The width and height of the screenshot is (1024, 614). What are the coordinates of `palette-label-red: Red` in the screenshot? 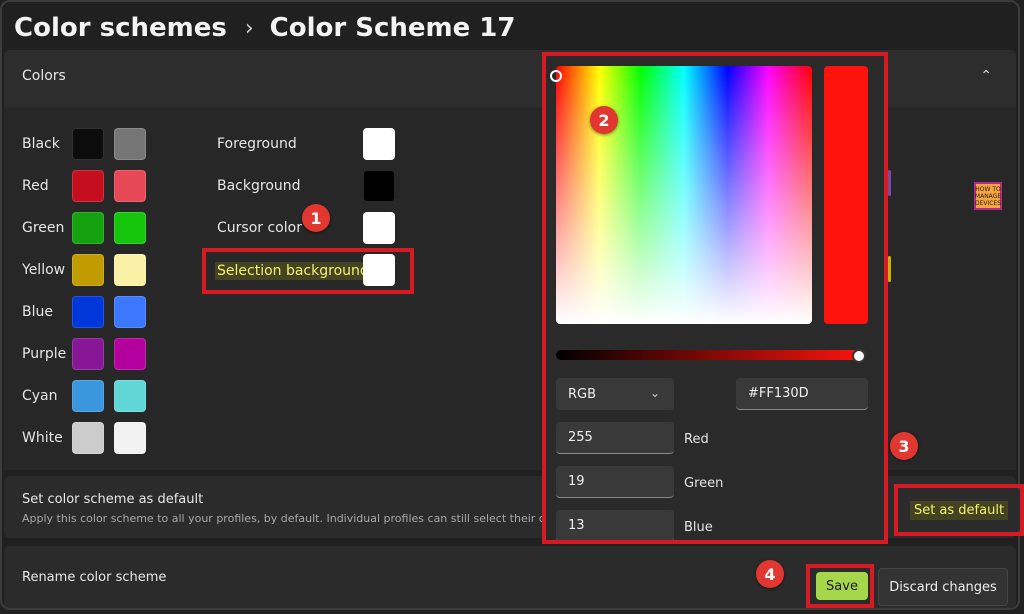 It's located at (35, 186).